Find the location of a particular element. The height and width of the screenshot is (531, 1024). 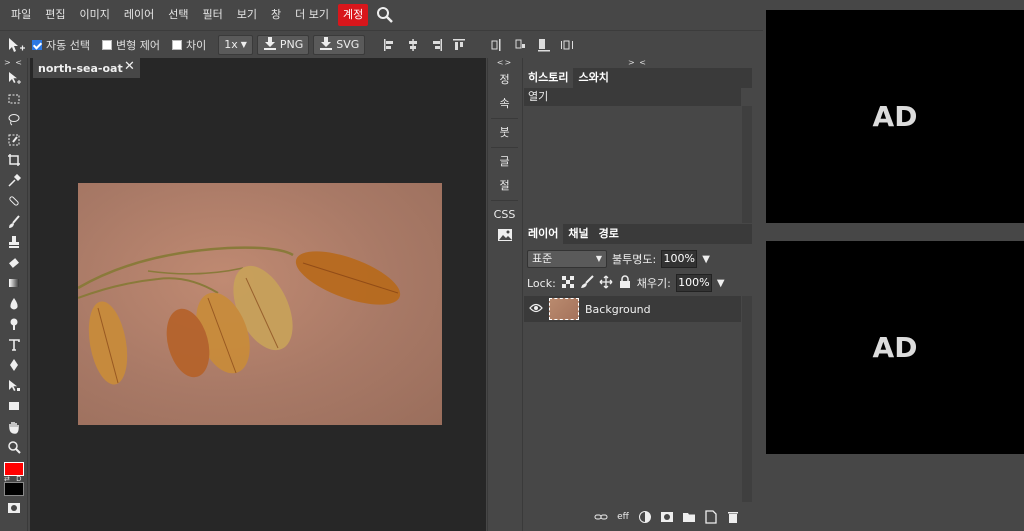

quick-select-icon is located at coordinates (14, 140).